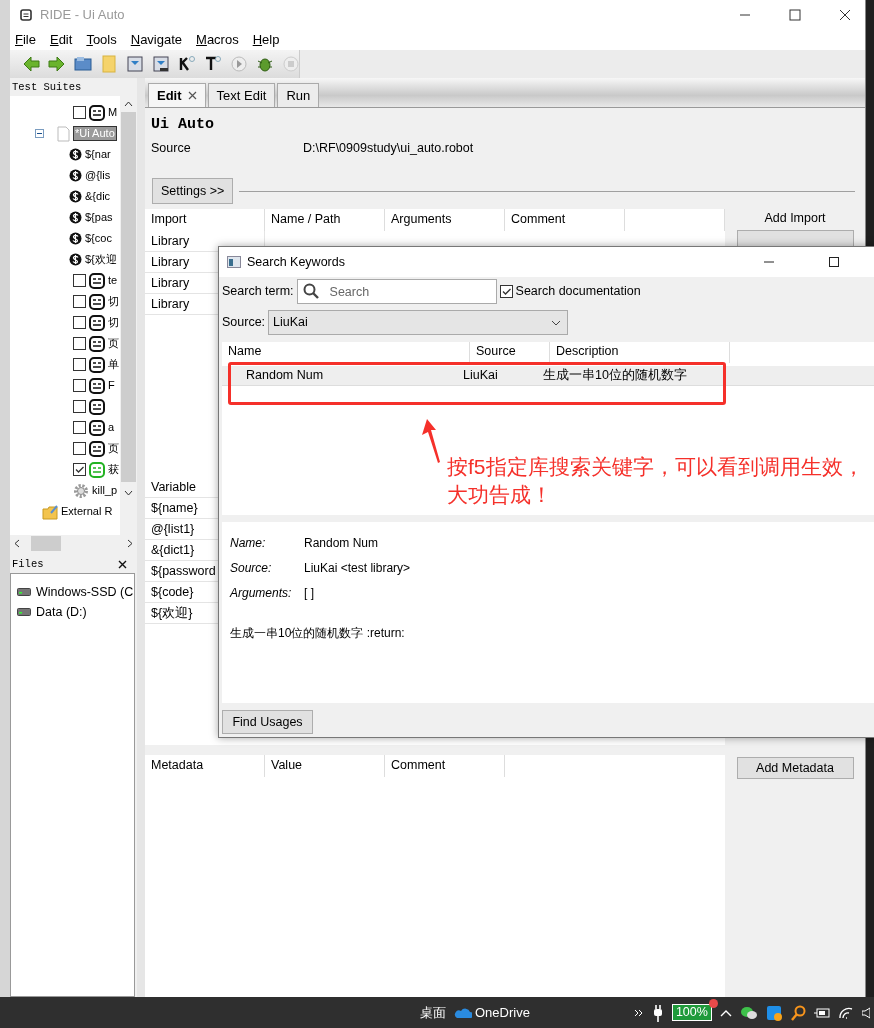 This screenshot has width=874, height=1028. Describe the element at coordinates (341, 543) in the screenshot. I see `detail-value: Random Num` at that location.